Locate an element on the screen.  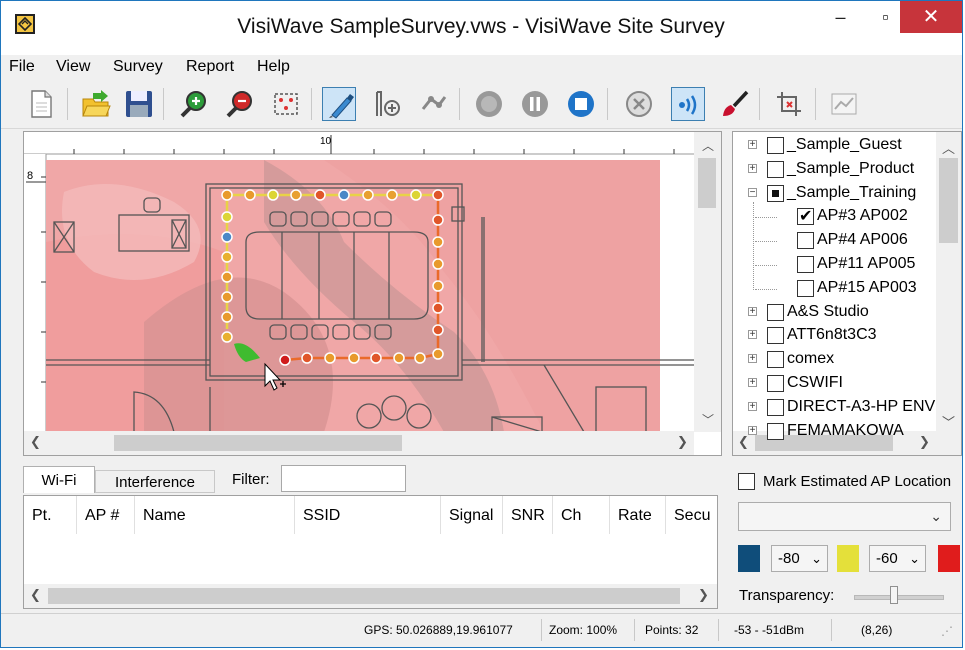
tree-item: AP#4 AP006 is located at coordinates (834, 241).